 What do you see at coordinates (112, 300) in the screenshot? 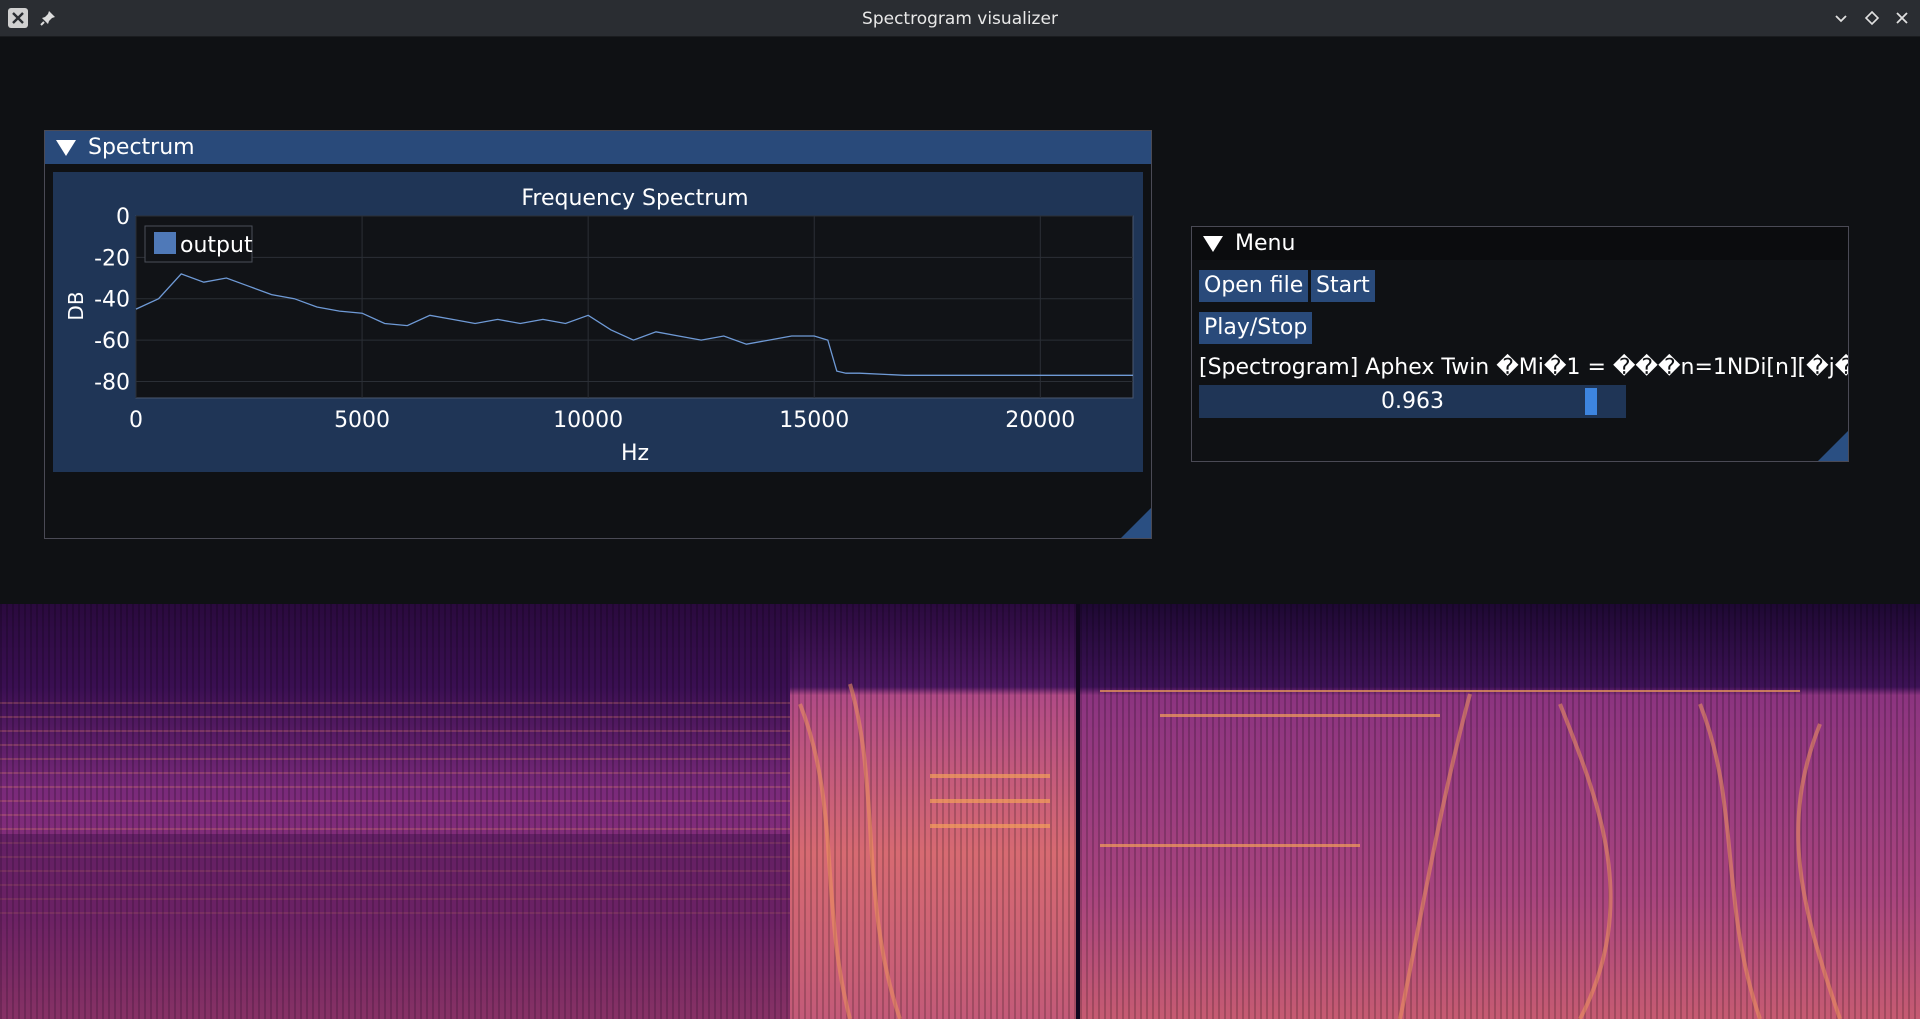
I see `y-tick-label: -40` at bounding box center [112, 300].